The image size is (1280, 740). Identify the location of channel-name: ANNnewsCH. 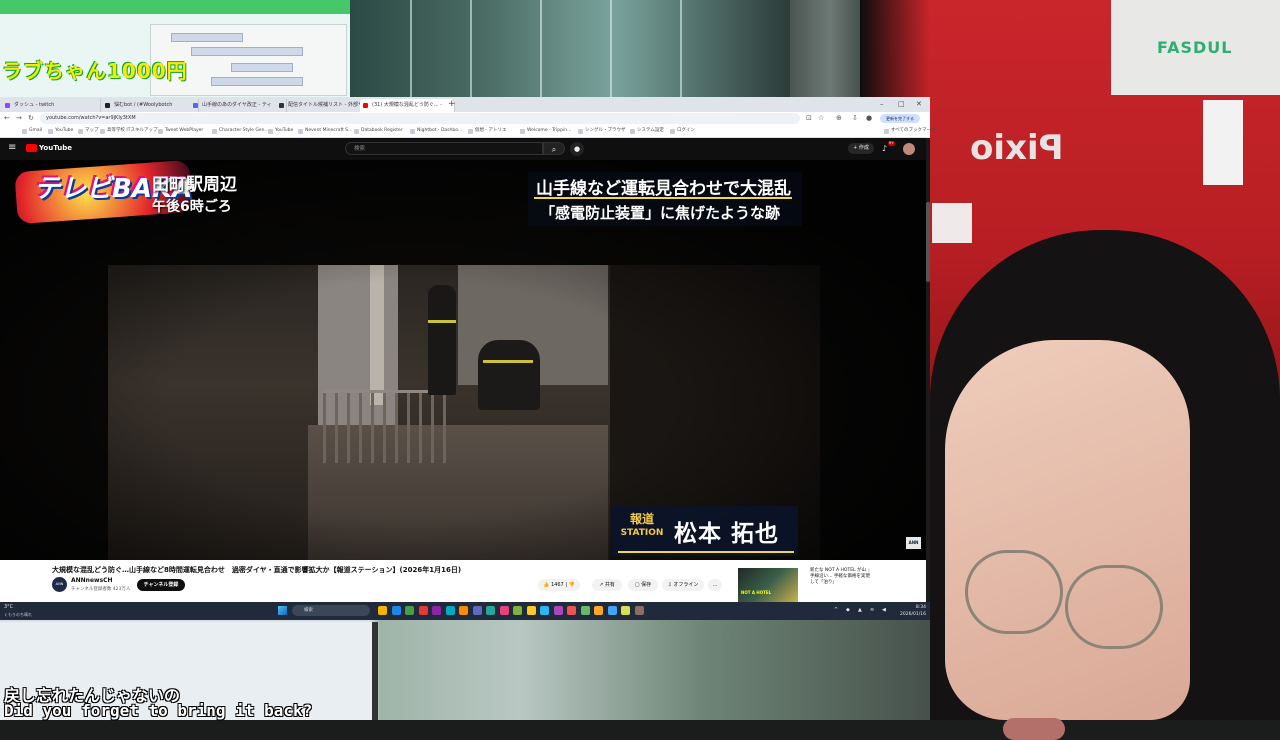
(92, 580).